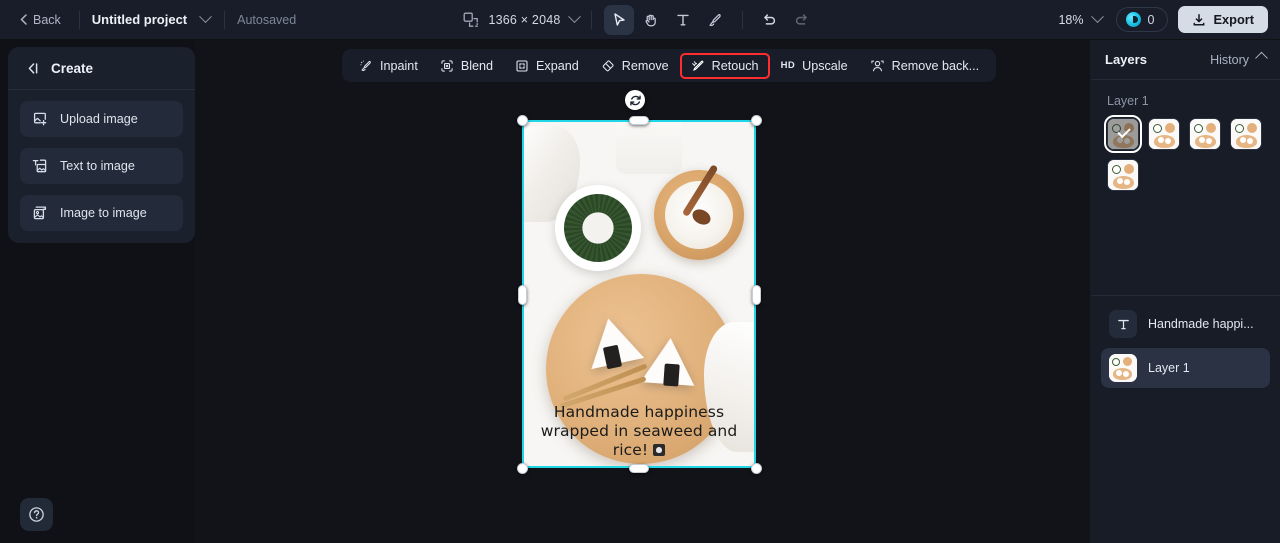 The width and height of the screenshot is (1280, 543). I want to click on hand-icon, so click(650, 20).